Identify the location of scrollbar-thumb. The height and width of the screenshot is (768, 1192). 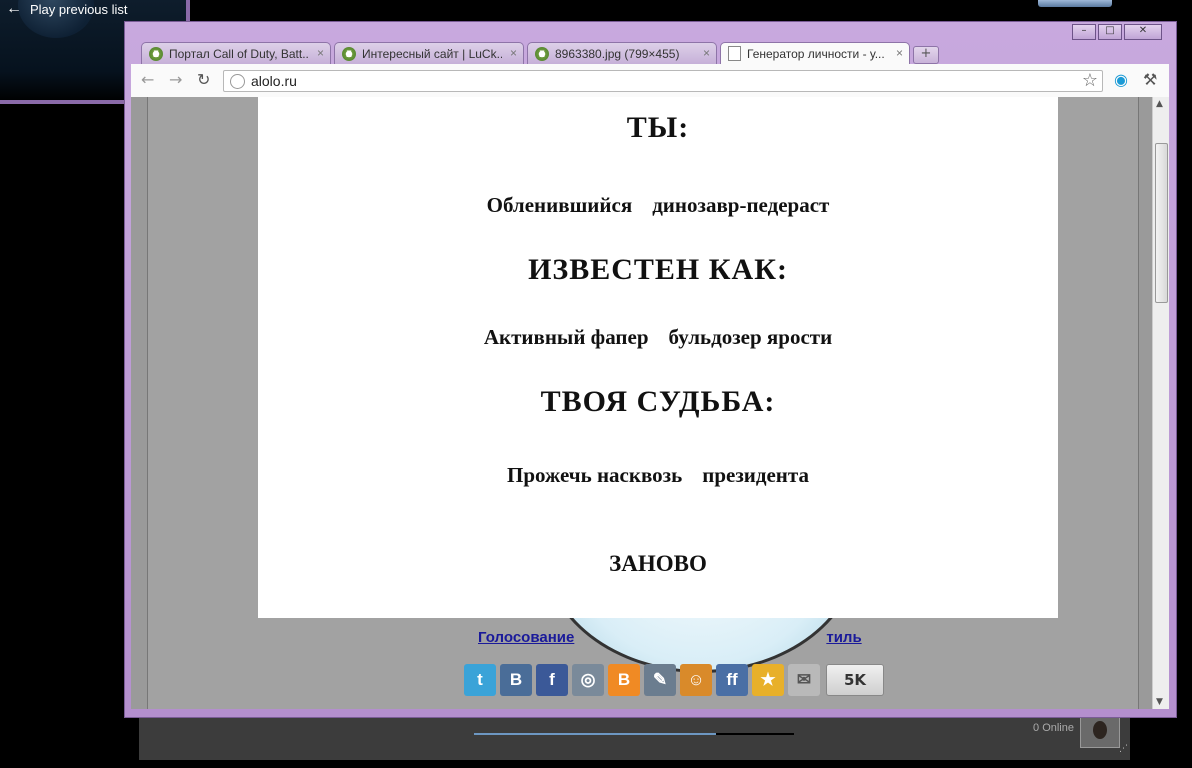
(1161, 223).